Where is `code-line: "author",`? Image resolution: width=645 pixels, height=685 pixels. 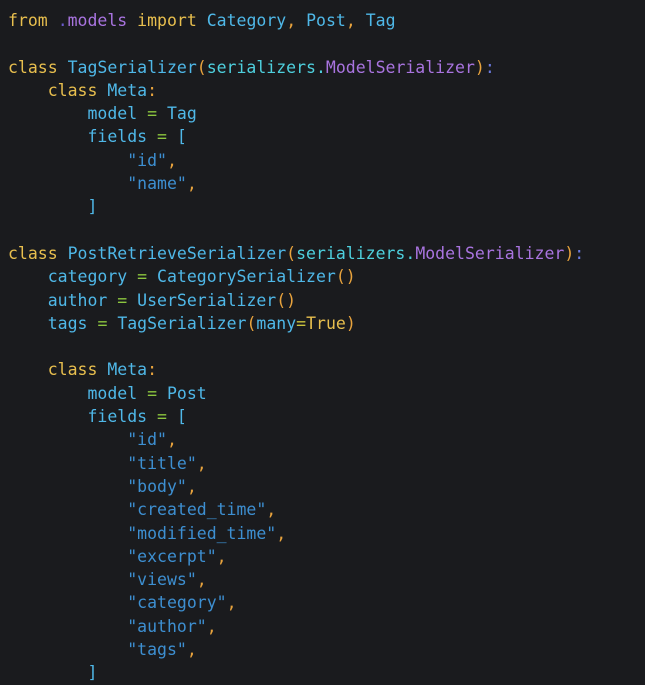 code-line: "author", is located at coordinates (326, 626).